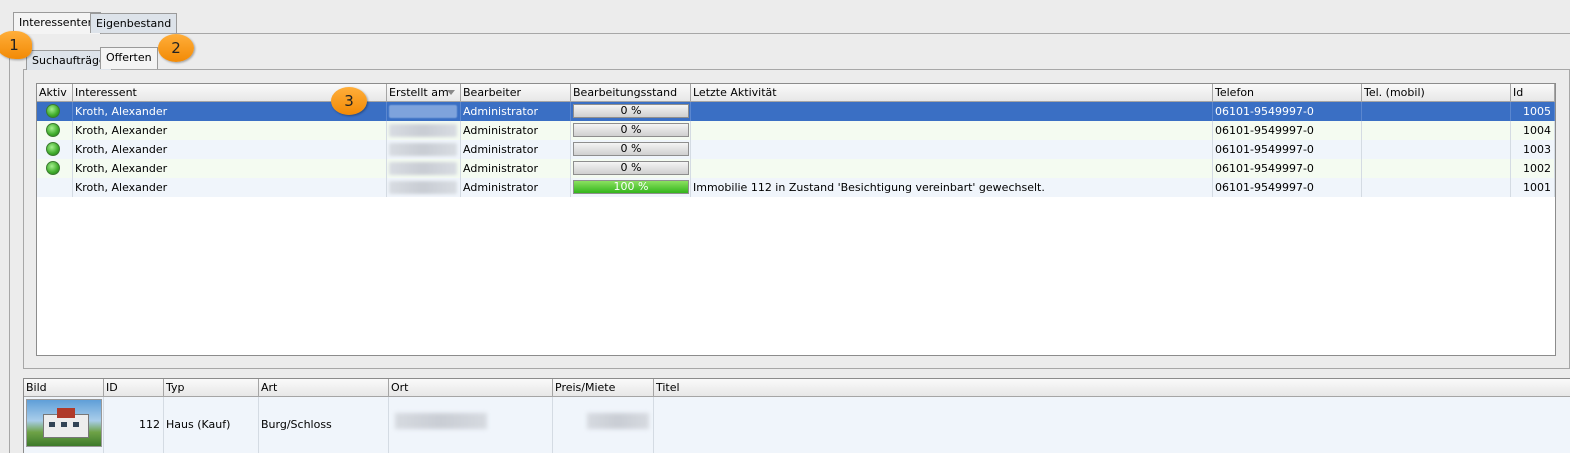 The image size is (1570, 453). I want to click on cell-bild, so click(64, 425).